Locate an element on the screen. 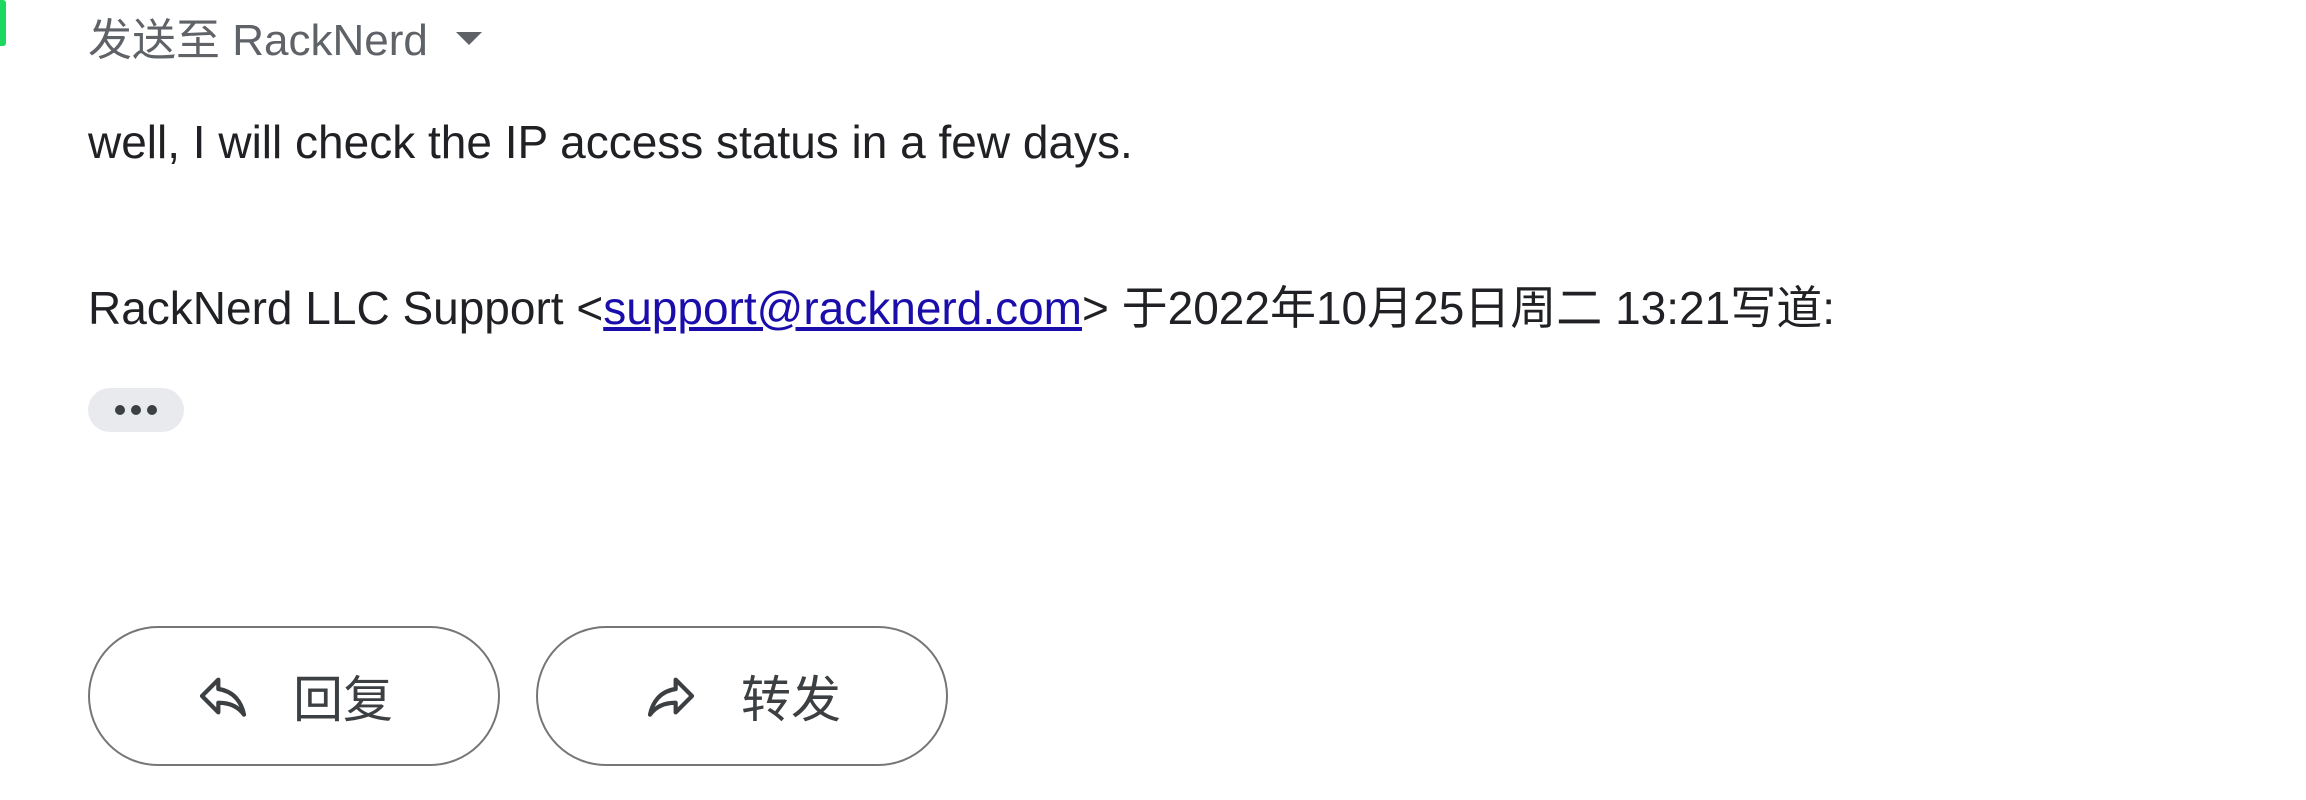 The width and height of the screenshot is (2306, 800). recipient-row: 发送至 RackNerd is located at coordinates (285, 36).